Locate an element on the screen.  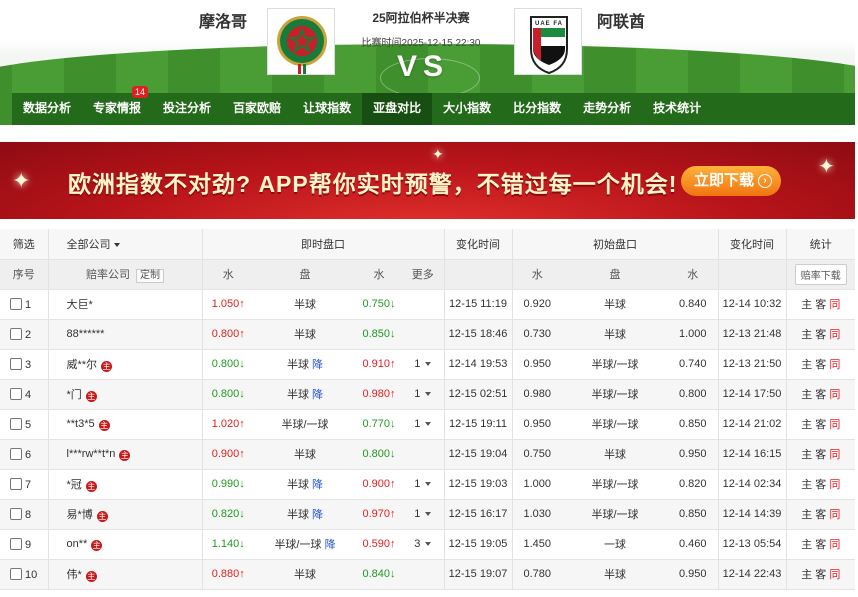
live-change-time: 12-14 19:53 is located at coordinates (478, 364).